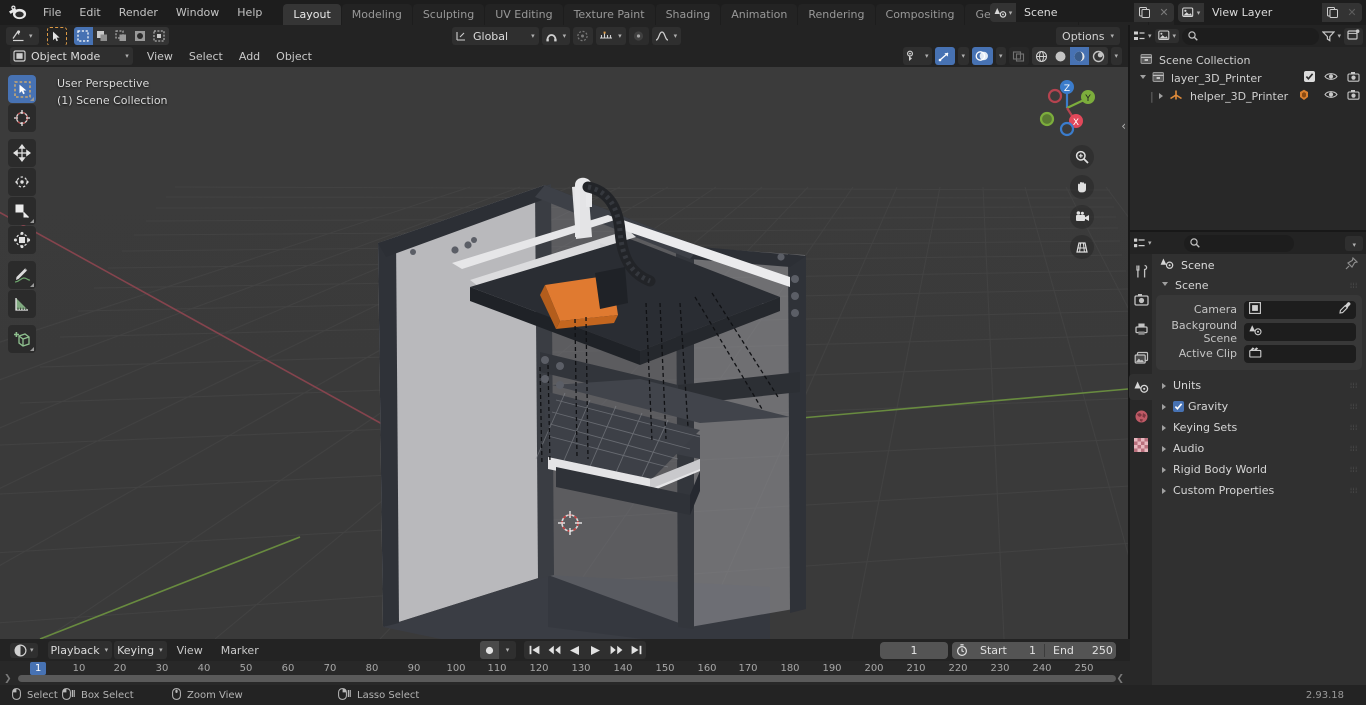 The height and width of the screenshot is (705, 1366). Describe the element at coordinates (1248, 60) in the screenshot. I see `outliner-row-scene-collection: Scene Collection` at that location.